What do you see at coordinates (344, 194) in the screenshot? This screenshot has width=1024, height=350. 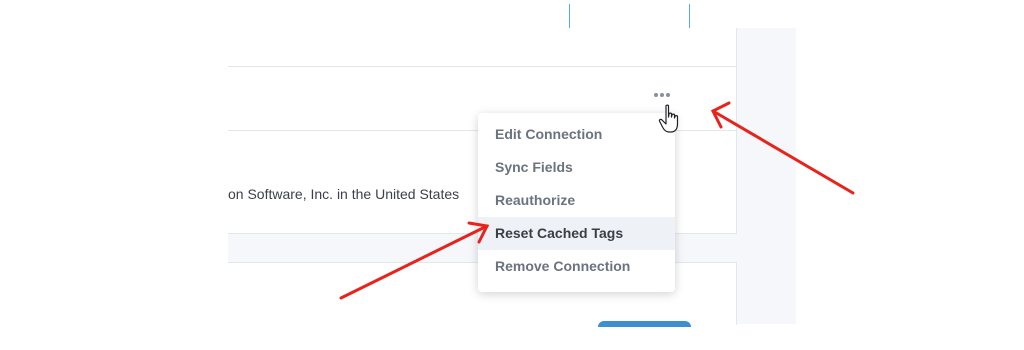 I see `copyright-text: on Software, Inc. in the United States` at bounding box center [344, 194].